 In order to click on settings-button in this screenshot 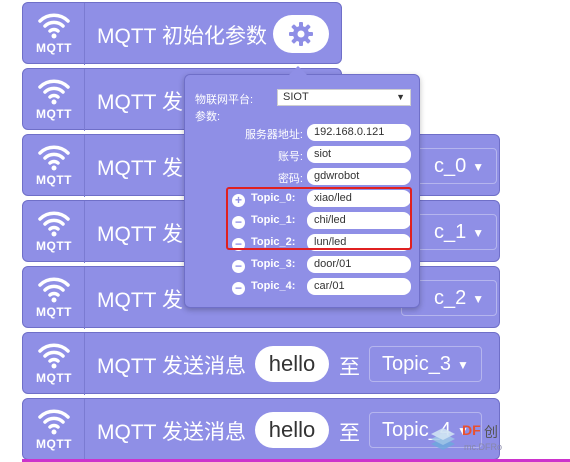, I will do `click(301, 34)`.